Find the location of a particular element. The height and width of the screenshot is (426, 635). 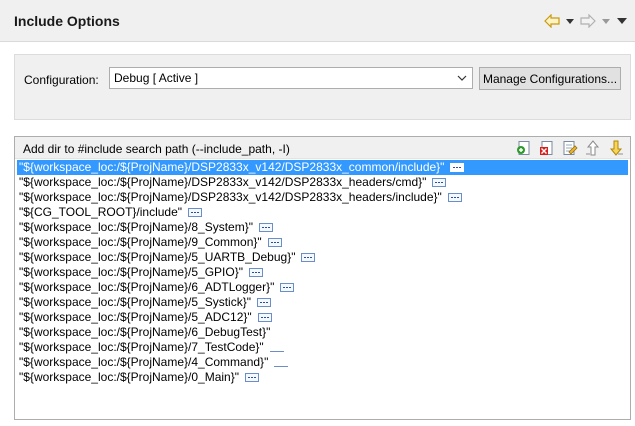

back-history-dropdown is located at coordinates (570, 21).